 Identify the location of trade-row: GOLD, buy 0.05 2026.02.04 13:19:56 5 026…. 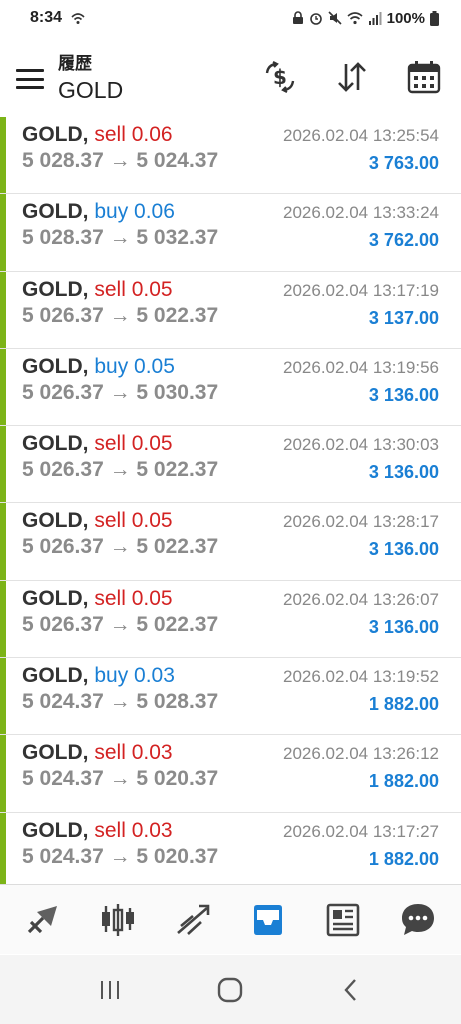
(230, 387).